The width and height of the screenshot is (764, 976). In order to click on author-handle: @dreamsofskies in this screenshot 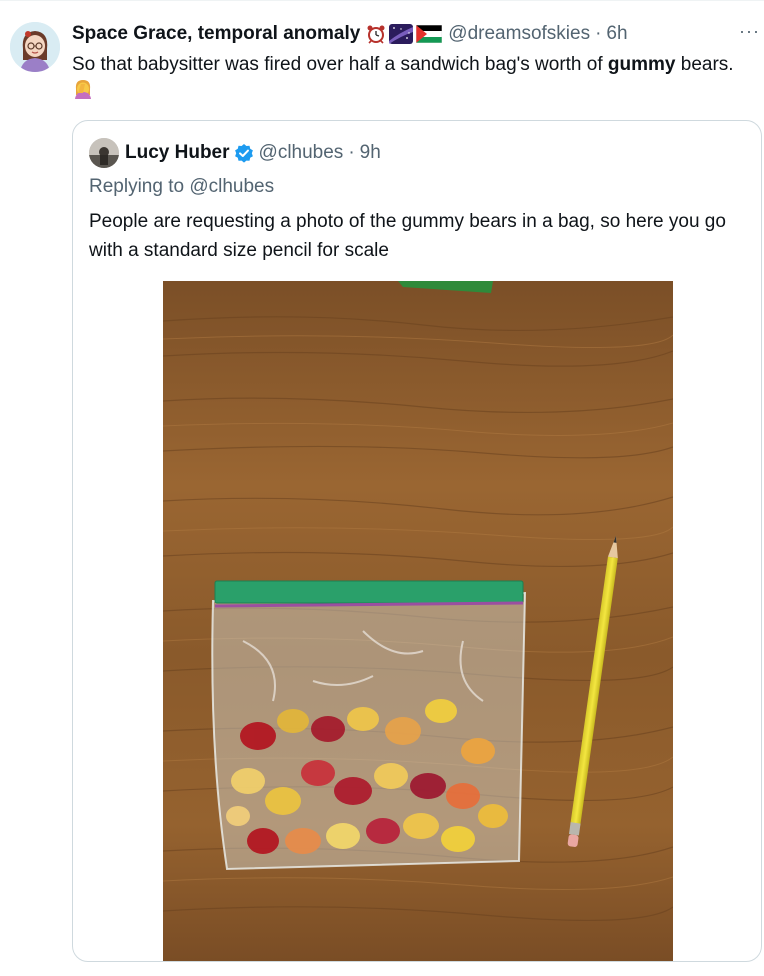, I will do `click(519, 34)`.